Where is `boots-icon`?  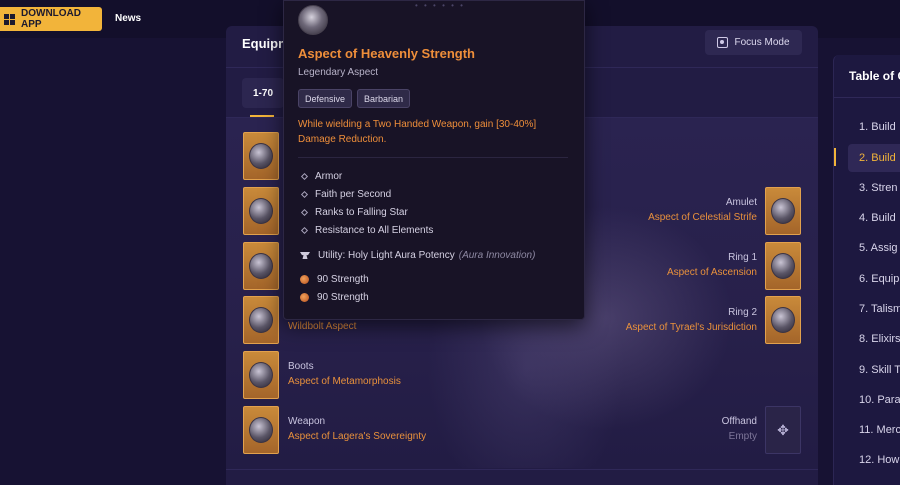 boots-icon is located at coordinates (261, 375).